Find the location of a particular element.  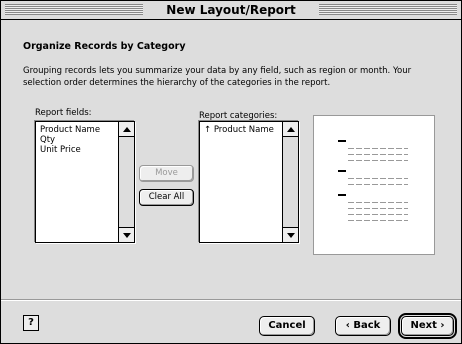

title-bar: New Layout/Report is located at coordinates (231, 10).